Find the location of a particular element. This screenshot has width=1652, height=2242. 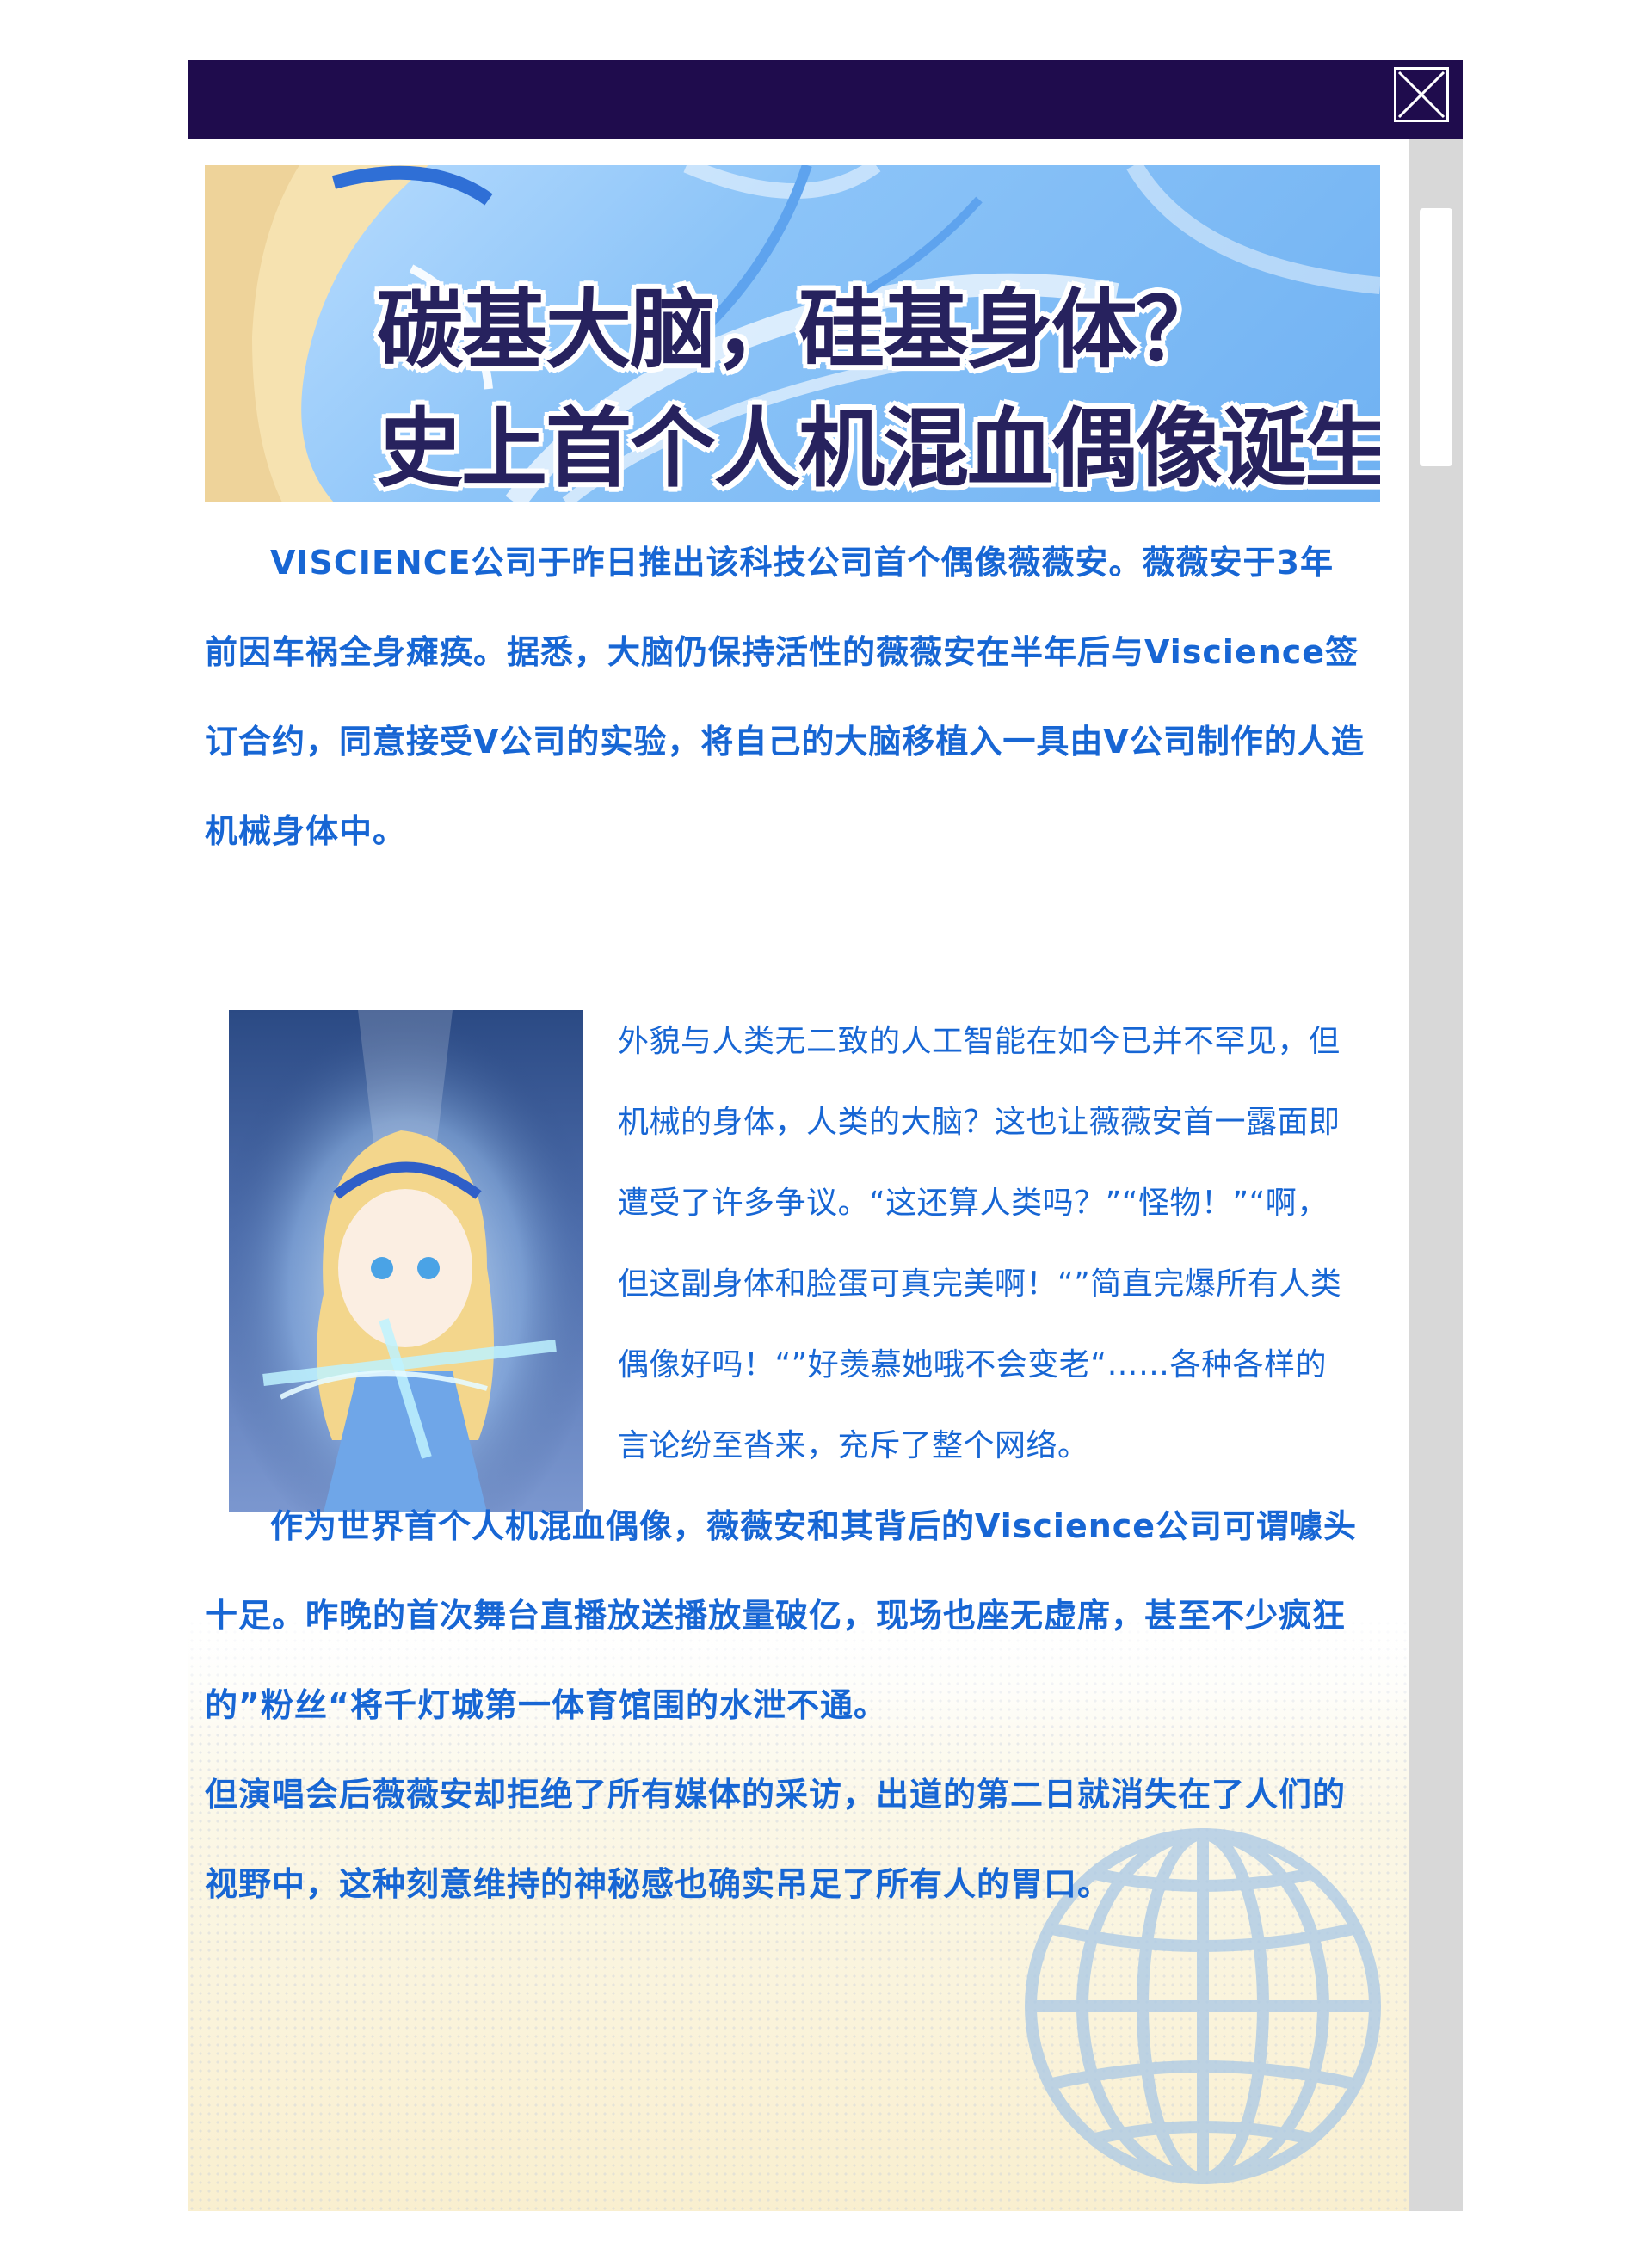

banner-headline-line-1: 碳基大脑，硅基身体？ is located at coordinates (799, 330).